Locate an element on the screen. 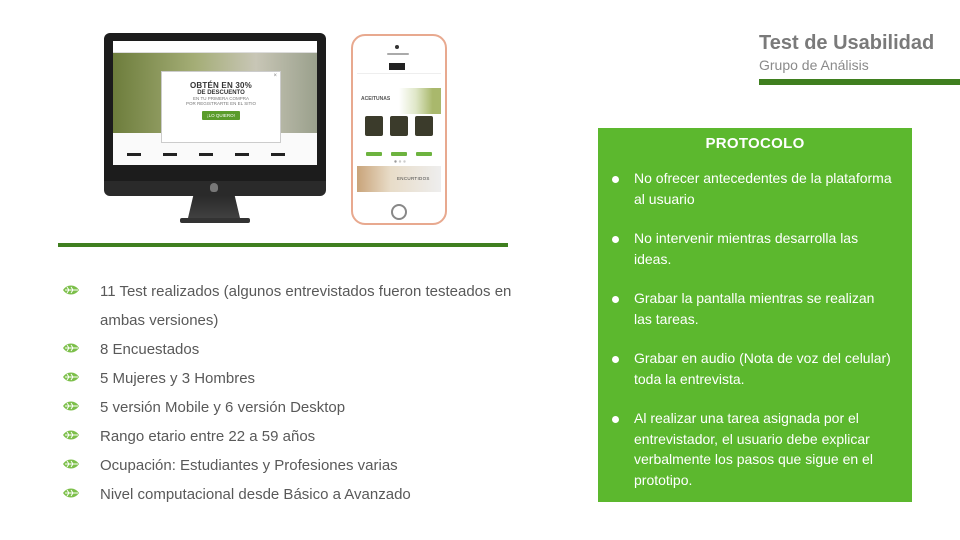 The width and height of the screenshot is (960, 540). header-underline is located at coordinates (859, 82).